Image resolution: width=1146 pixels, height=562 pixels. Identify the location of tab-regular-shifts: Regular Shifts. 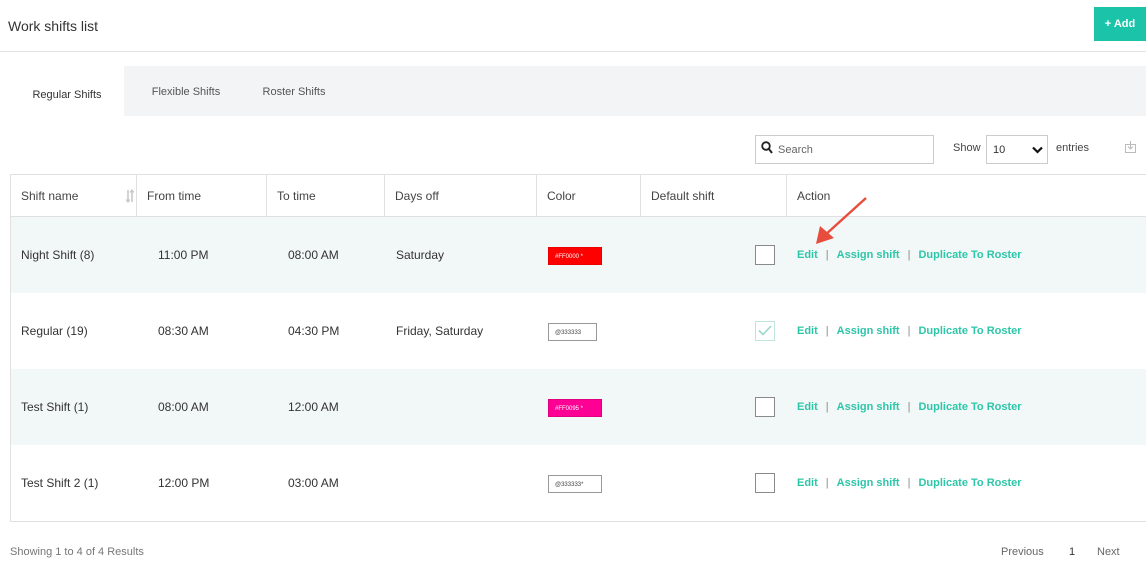
(67, 94).